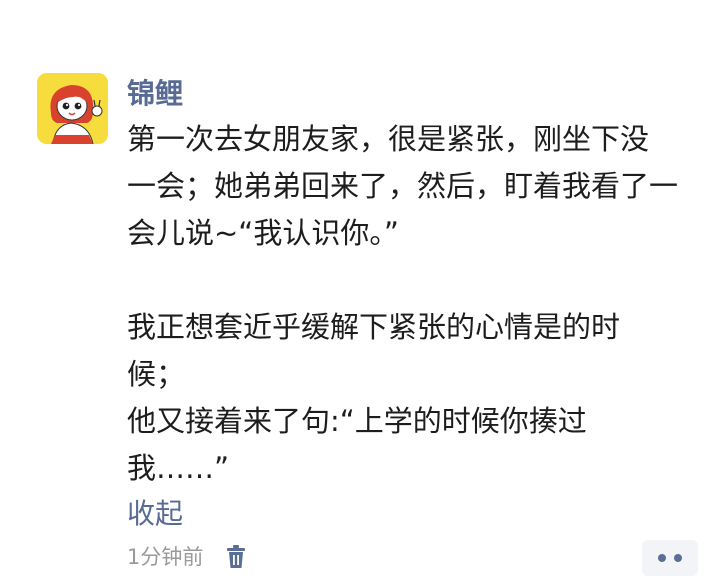 This screenshot has width=720, height=585. I want to click on trash-icon, so click(237, 557).